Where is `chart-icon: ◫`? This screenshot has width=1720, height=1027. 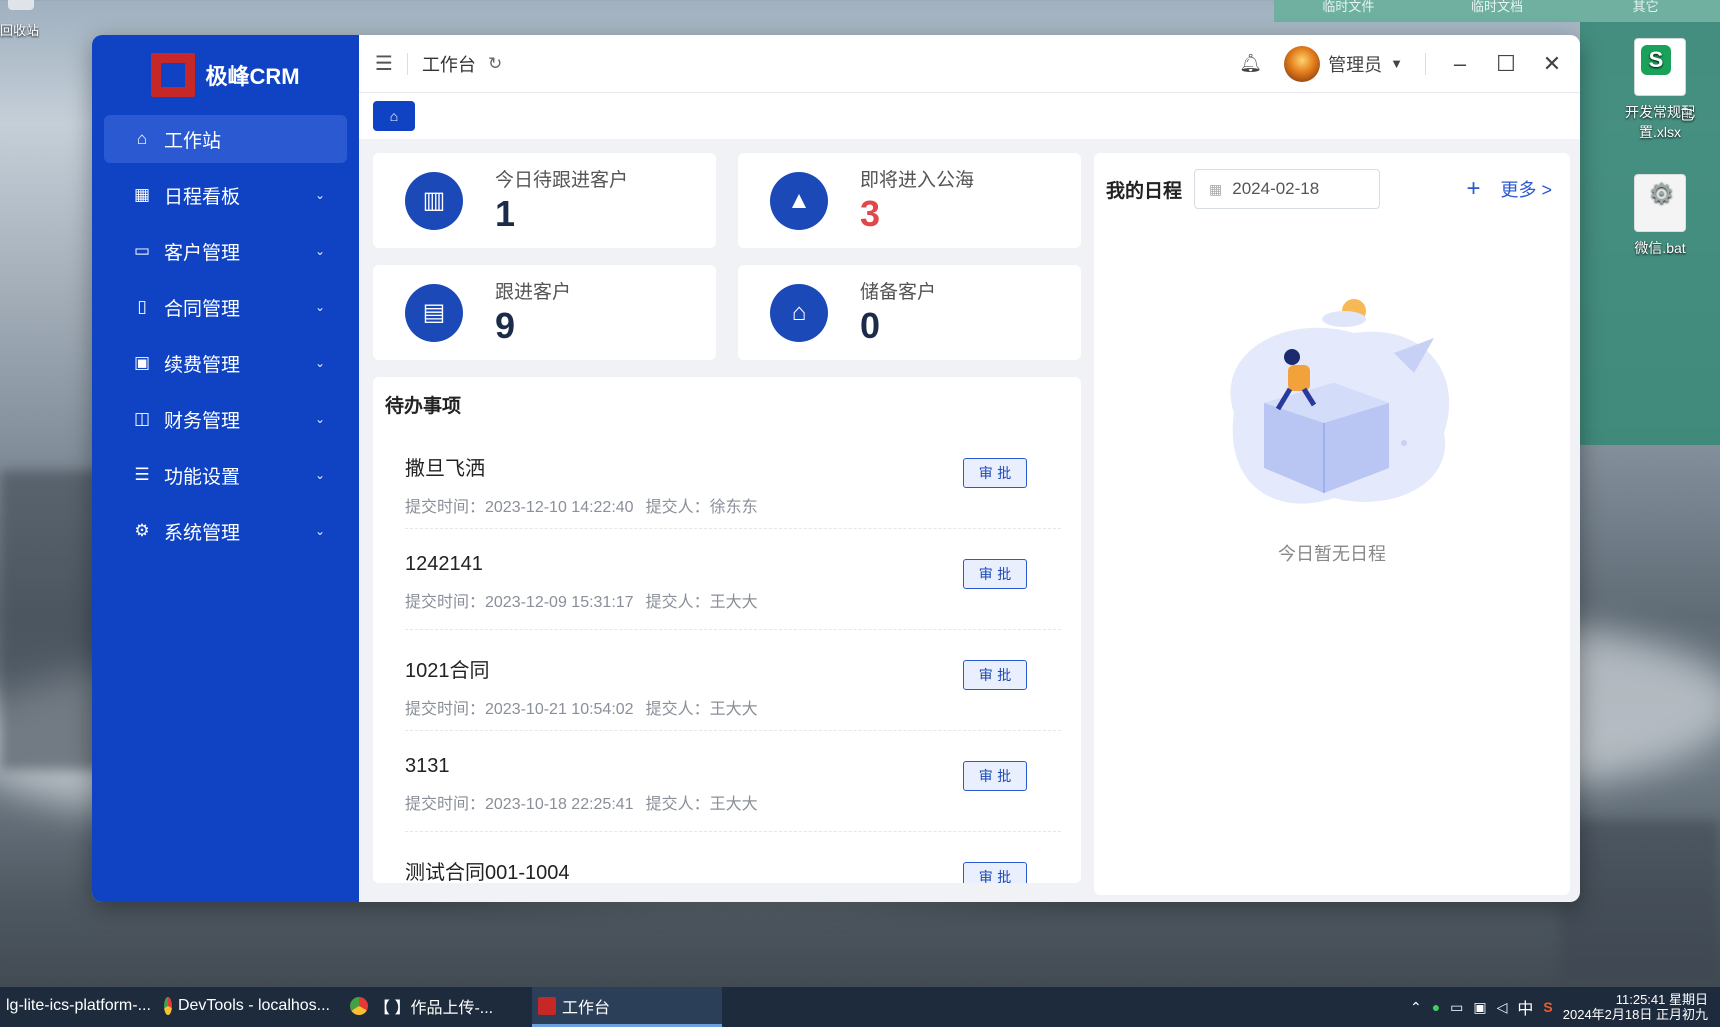 chart-icon: ◫ is located at coordinates (142, 418).